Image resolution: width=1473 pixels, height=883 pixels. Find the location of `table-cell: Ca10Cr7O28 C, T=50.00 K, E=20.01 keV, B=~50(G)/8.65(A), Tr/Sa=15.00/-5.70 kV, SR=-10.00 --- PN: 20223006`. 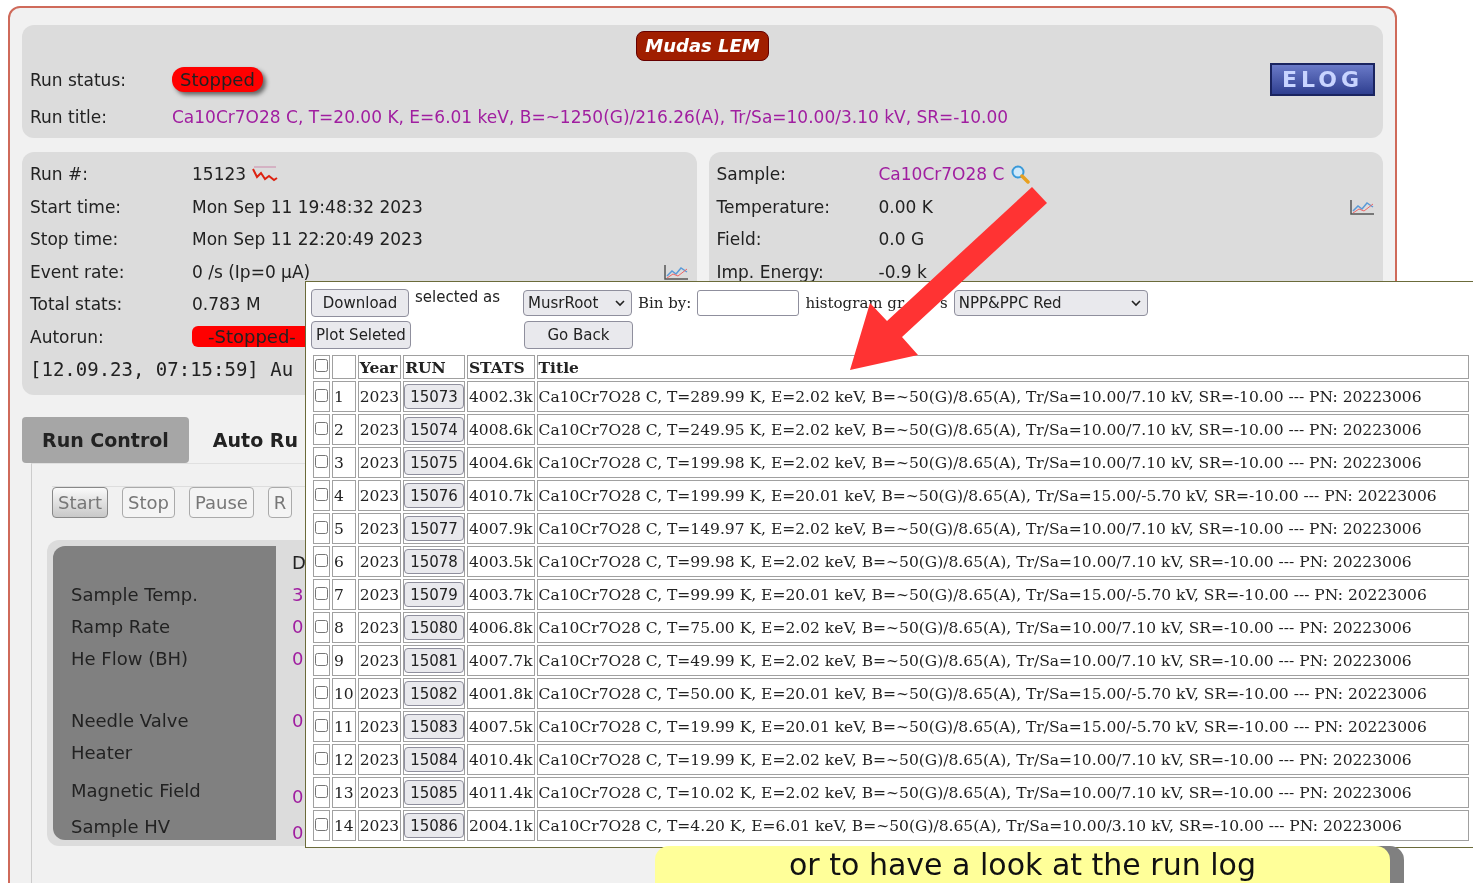

table-cell: Ca10Cr7O28 C, T=50.00 K, E=20.01 keV, B=~50(G)/8.65(A), Tr/Sa=15.00/-5.70 kV, SR=-10.00 --- PN: 20223006 is located at coordinates (1002, 693).